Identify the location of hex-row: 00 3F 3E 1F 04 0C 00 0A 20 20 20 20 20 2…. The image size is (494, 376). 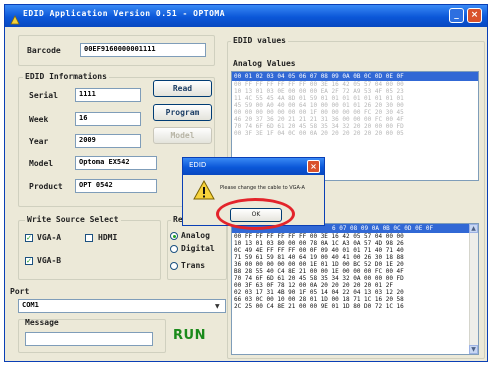
(319, 133).